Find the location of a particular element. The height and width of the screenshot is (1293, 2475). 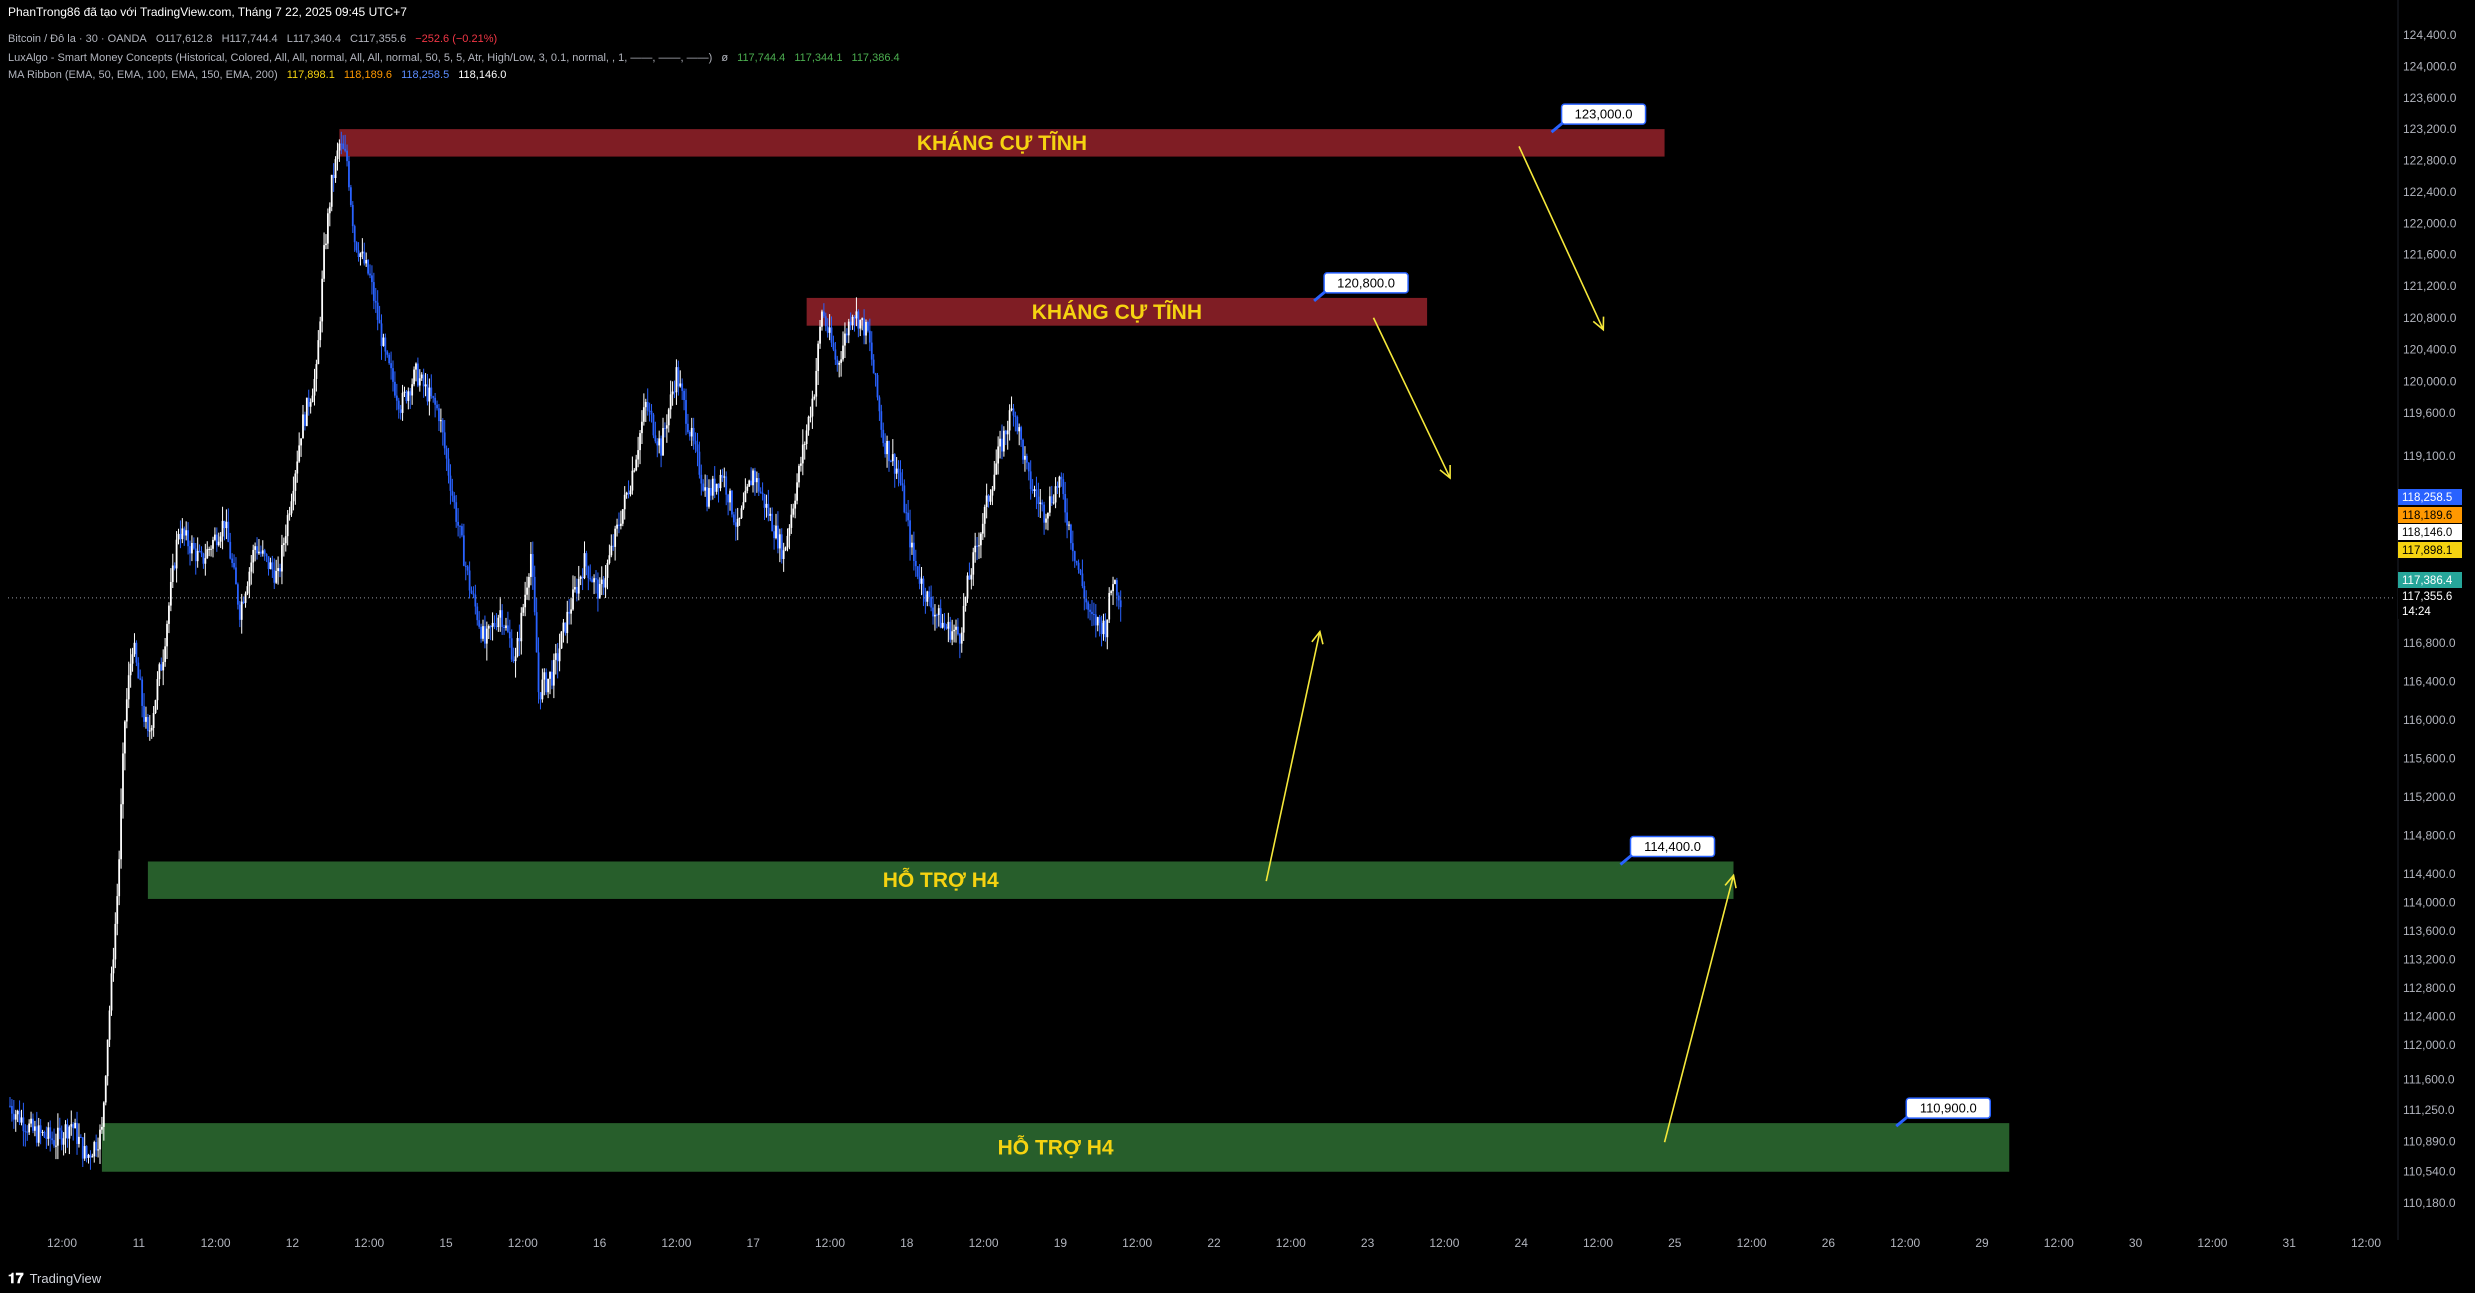

price-tick: 120,400.0 is located at coordinates (2430, 350).